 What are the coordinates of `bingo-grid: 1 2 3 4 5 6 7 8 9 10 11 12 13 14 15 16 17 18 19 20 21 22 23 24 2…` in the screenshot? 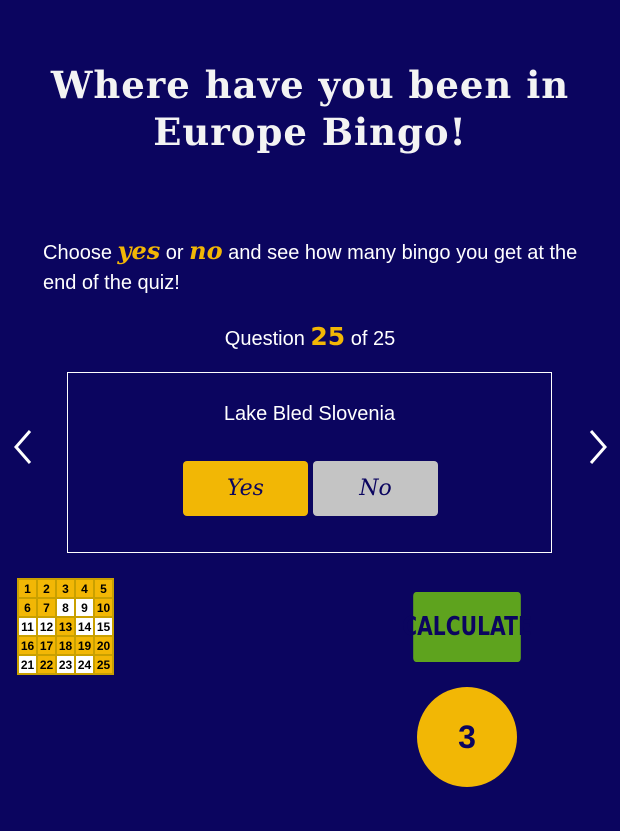 It's located at (65, 626).